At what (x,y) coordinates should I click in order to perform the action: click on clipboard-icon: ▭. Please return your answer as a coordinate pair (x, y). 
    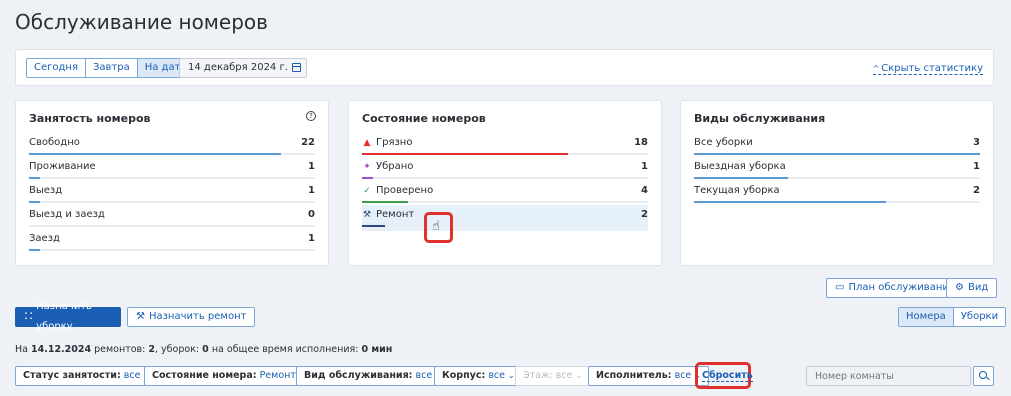
    Looking at the image, I should click on (840, 287).